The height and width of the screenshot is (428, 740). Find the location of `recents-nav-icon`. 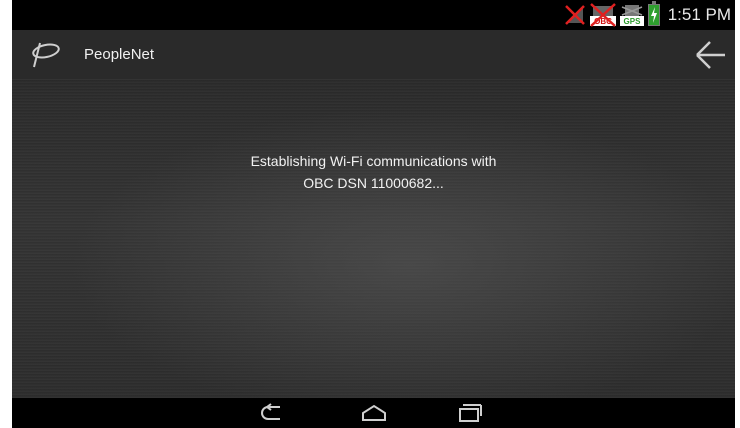

recents-nav-icon is located at coordinates (469, 413).